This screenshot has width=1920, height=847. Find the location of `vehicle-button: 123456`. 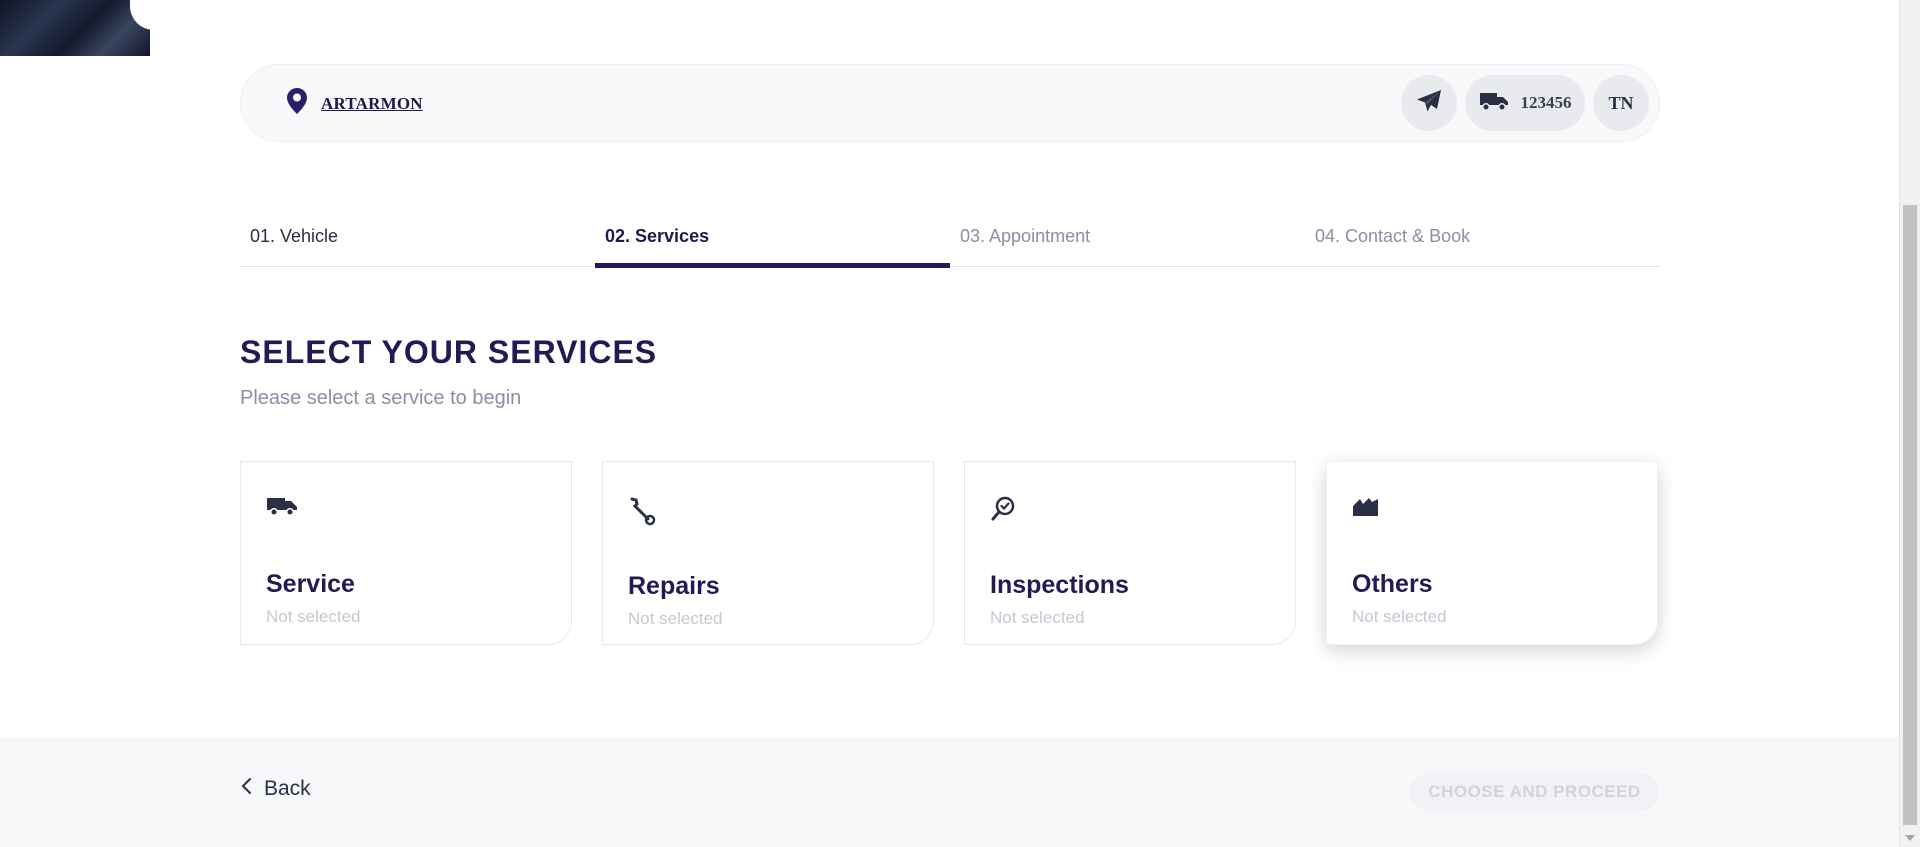

vehicle-button: 123456 is located at coordinates (1525, 103).